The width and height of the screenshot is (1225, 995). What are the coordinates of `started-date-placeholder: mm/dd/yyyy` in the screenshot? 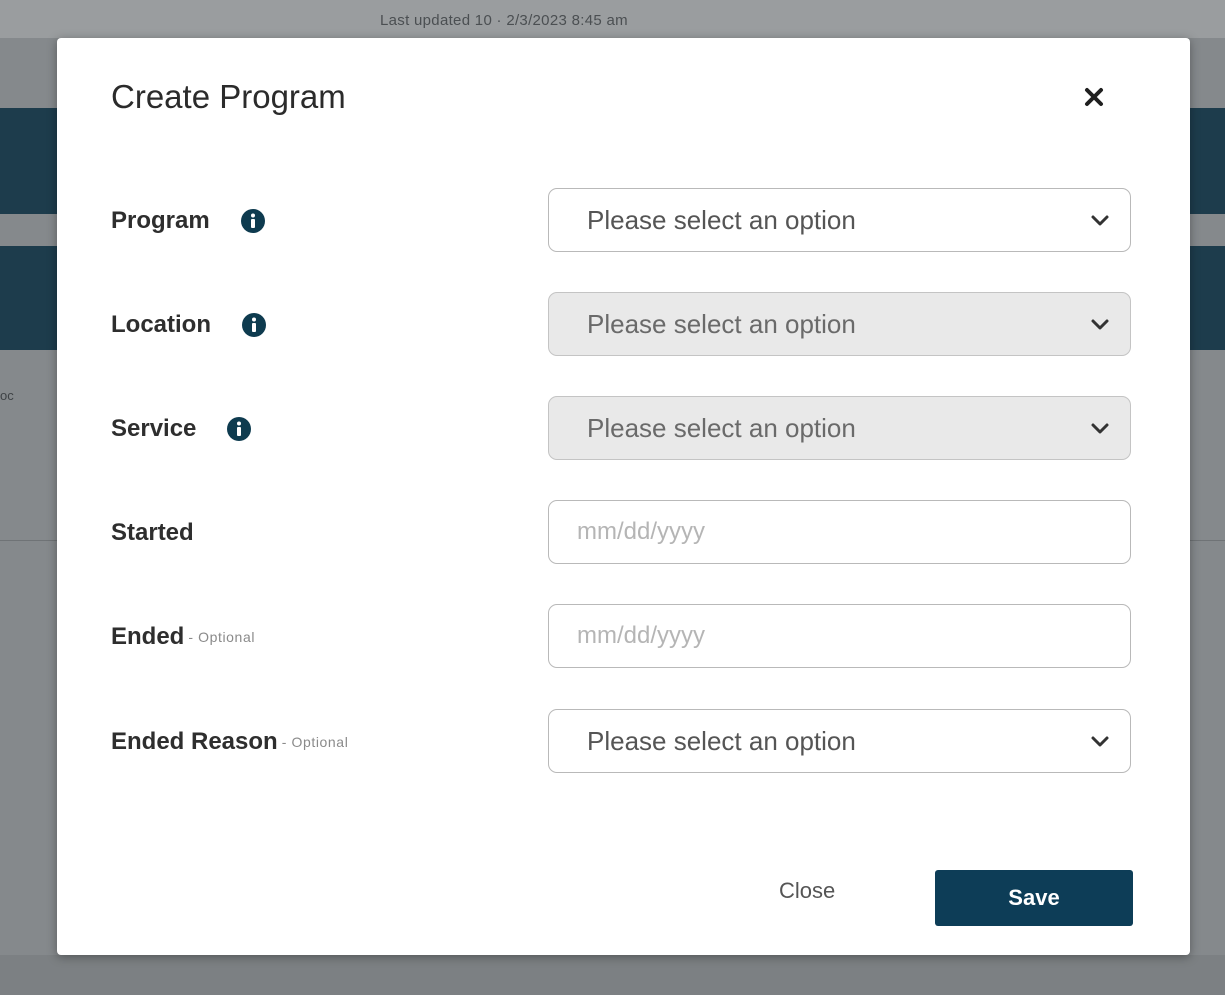 It's located at (641, 531).